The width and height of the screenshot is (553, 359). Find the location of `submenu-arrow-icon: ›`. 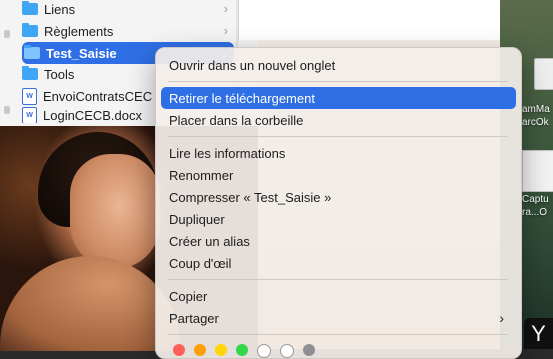

submenu-arrow-icon: › is located at coordinates (501, 318).